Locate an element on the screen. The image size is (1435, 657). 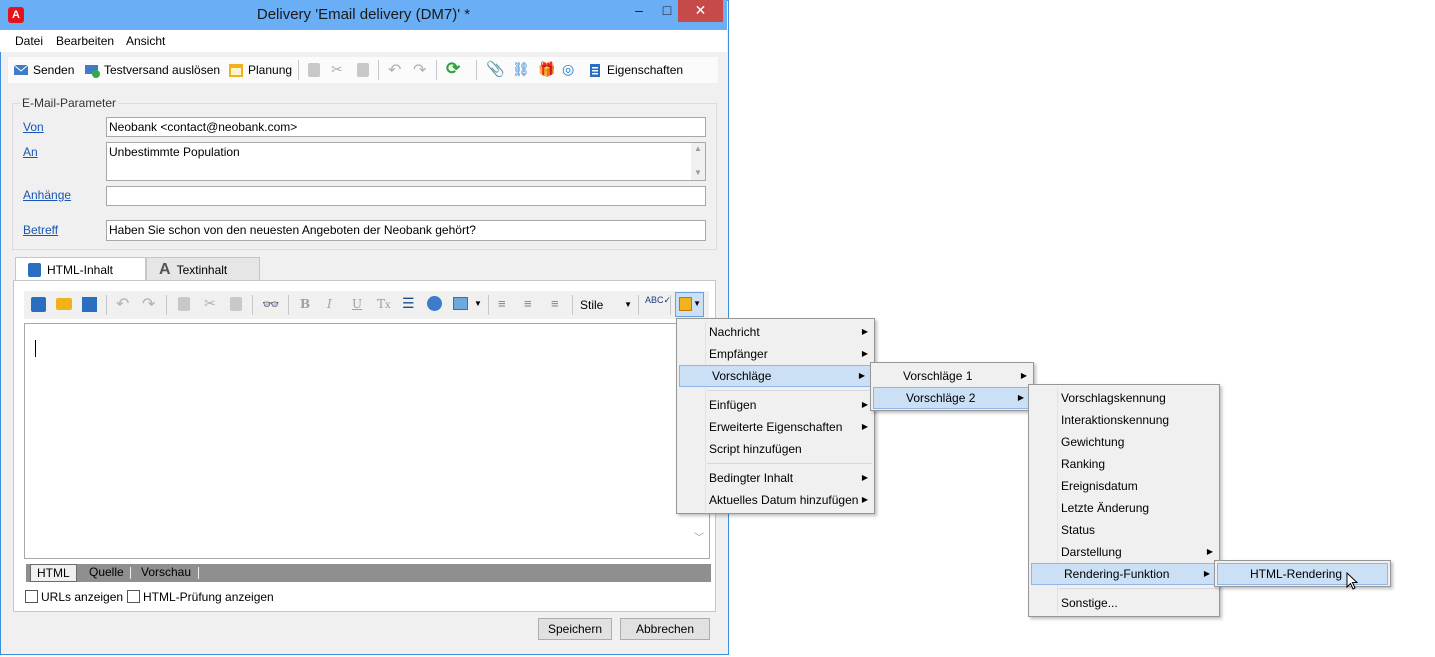
tab-html: HTML is located at coordinates (53, 573).